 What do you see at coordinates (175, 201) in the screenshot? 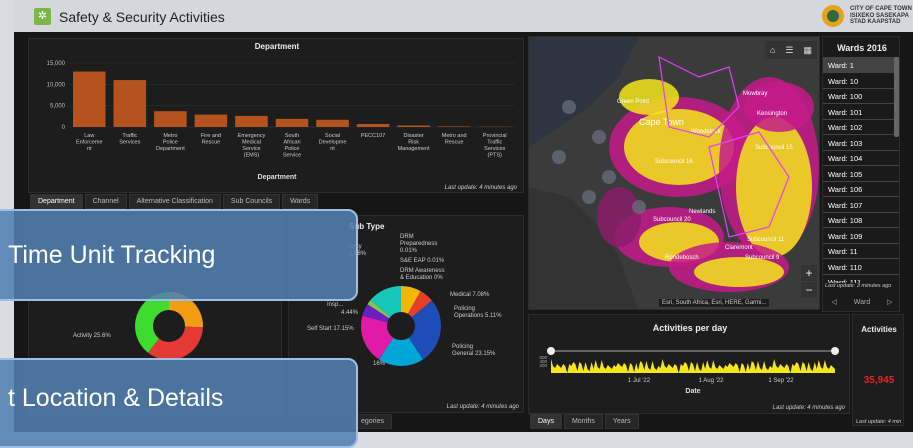
I see `tab-alternative-classification: Alternative Classification` at bounding box center [175, 201].